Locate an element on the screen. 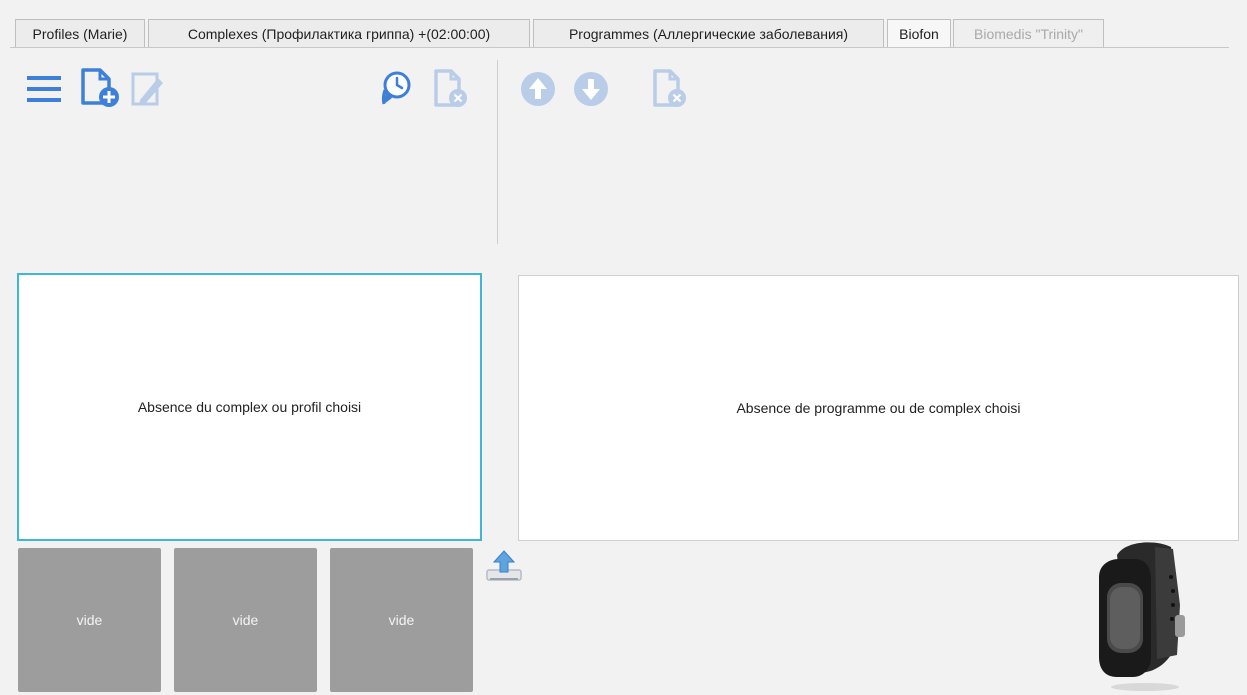 This screenshot has width=1247, height=695. arrow-up-icon is located at coordinates (538, 89).